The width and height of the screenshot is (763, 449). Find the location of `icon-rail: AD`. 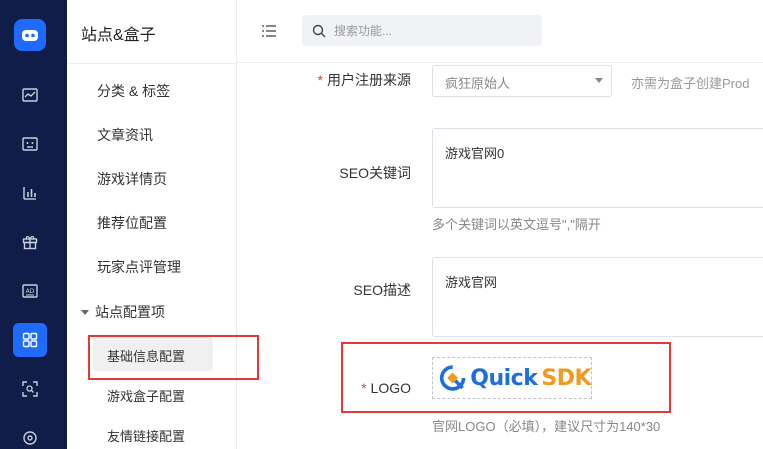

icon-rail: AD is located at coordinates (33, 224).